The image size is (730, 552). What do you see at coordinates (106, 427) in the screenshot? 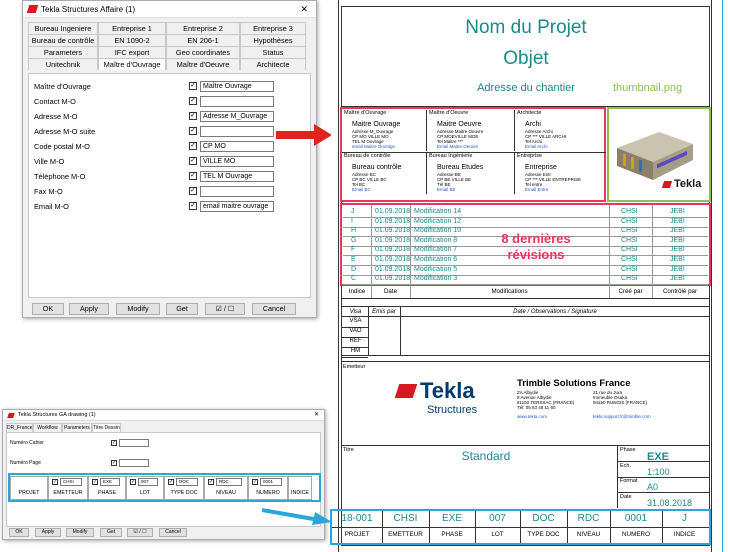
I see `tab-titre-dessin: Titre Dessin` at bounding box center [106, 427].